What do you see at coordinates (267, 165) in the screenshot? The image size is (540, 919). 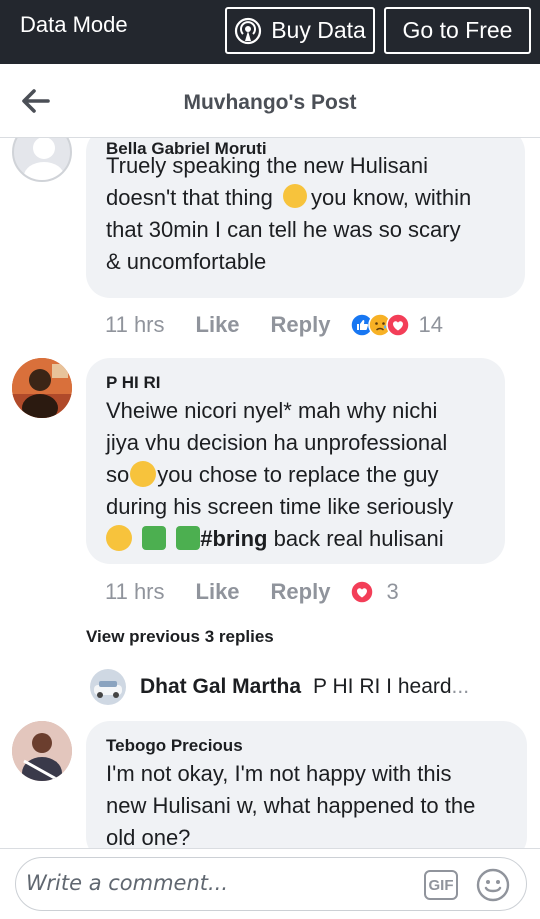 I see `comment-line: Truely speaking the new Hulisani` at bounding box center [267, 165].